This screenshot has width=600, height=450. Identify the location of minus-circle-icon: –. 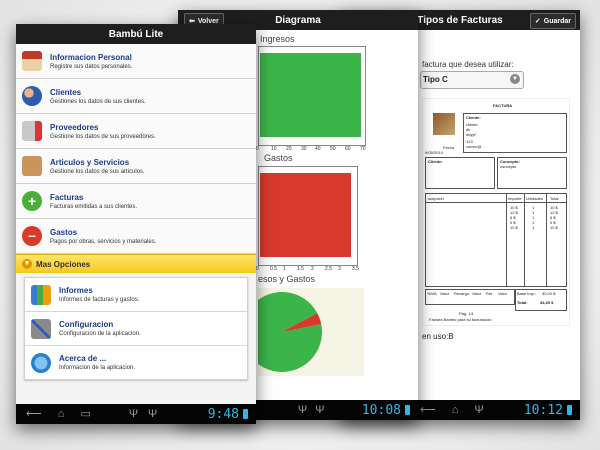
(32, 236).